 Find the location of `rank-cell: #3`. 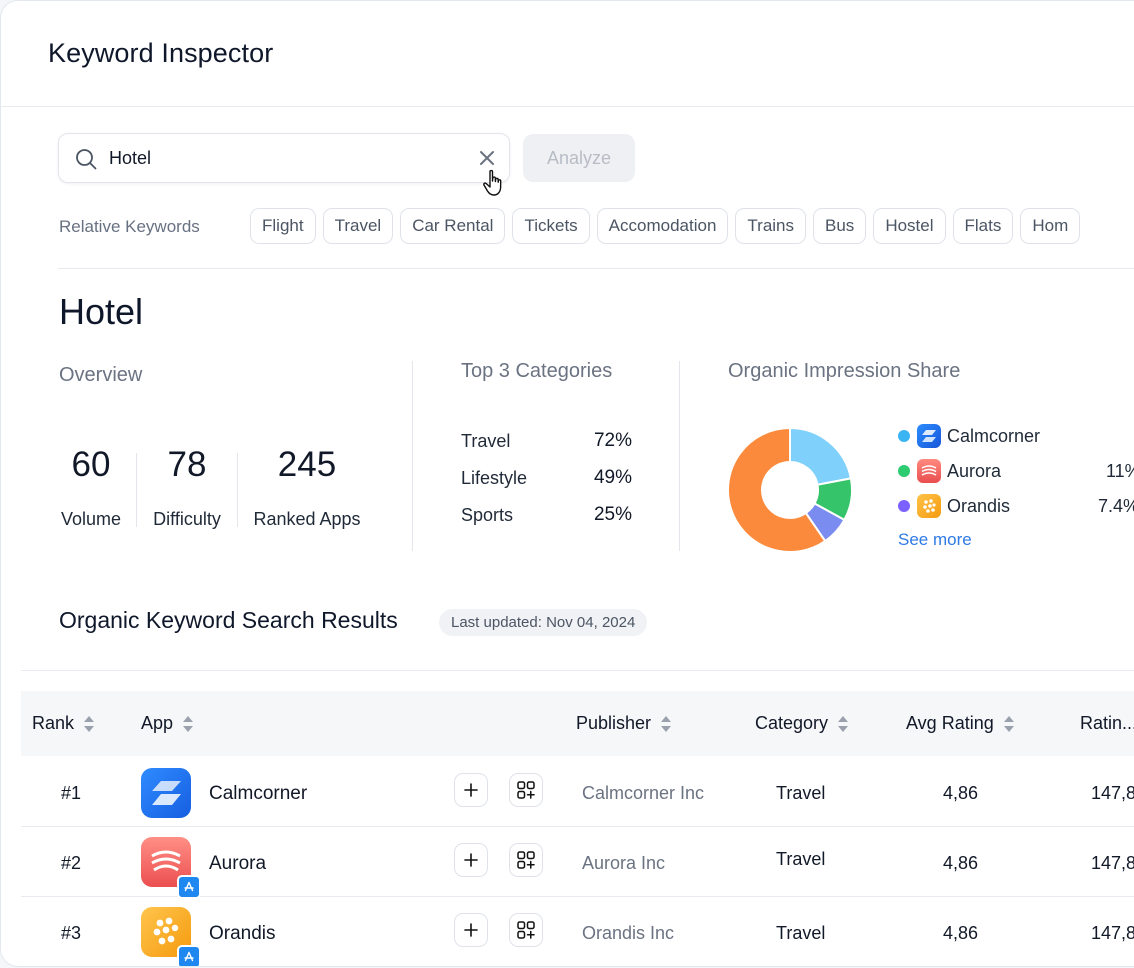

rank-cell: #3 is located at coordinates (71, 933).